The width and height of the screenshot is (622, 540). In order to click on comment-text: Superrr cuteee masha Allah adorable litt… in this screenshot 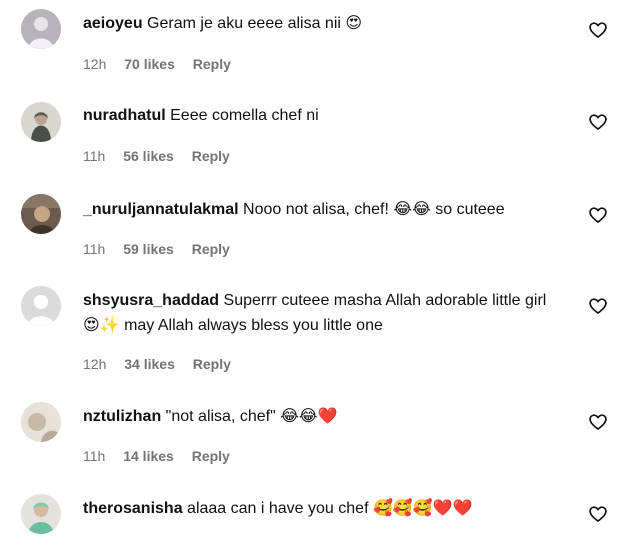, I will do `click(385, 300)`.